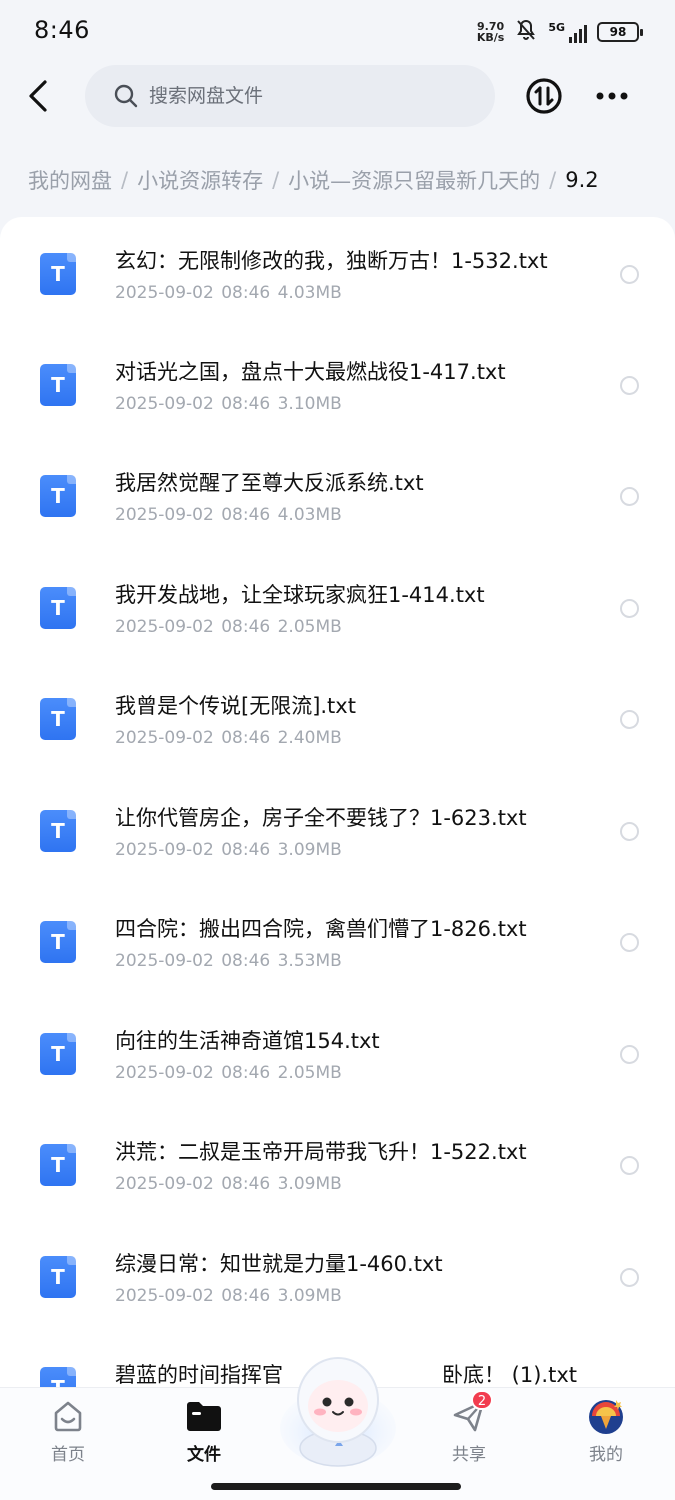  Describe the element at coordinates (310, 372) in the screenshot. I see `file-name: 对话光之国，盘点十大最燃战役1-417.txt` at that location.